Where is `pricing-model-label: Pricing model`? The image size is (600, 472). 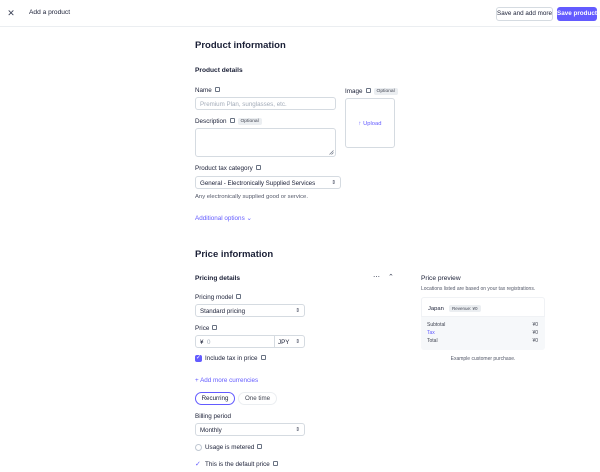 pricing-model-label: Pricing model is located at coordinates (218, 297).